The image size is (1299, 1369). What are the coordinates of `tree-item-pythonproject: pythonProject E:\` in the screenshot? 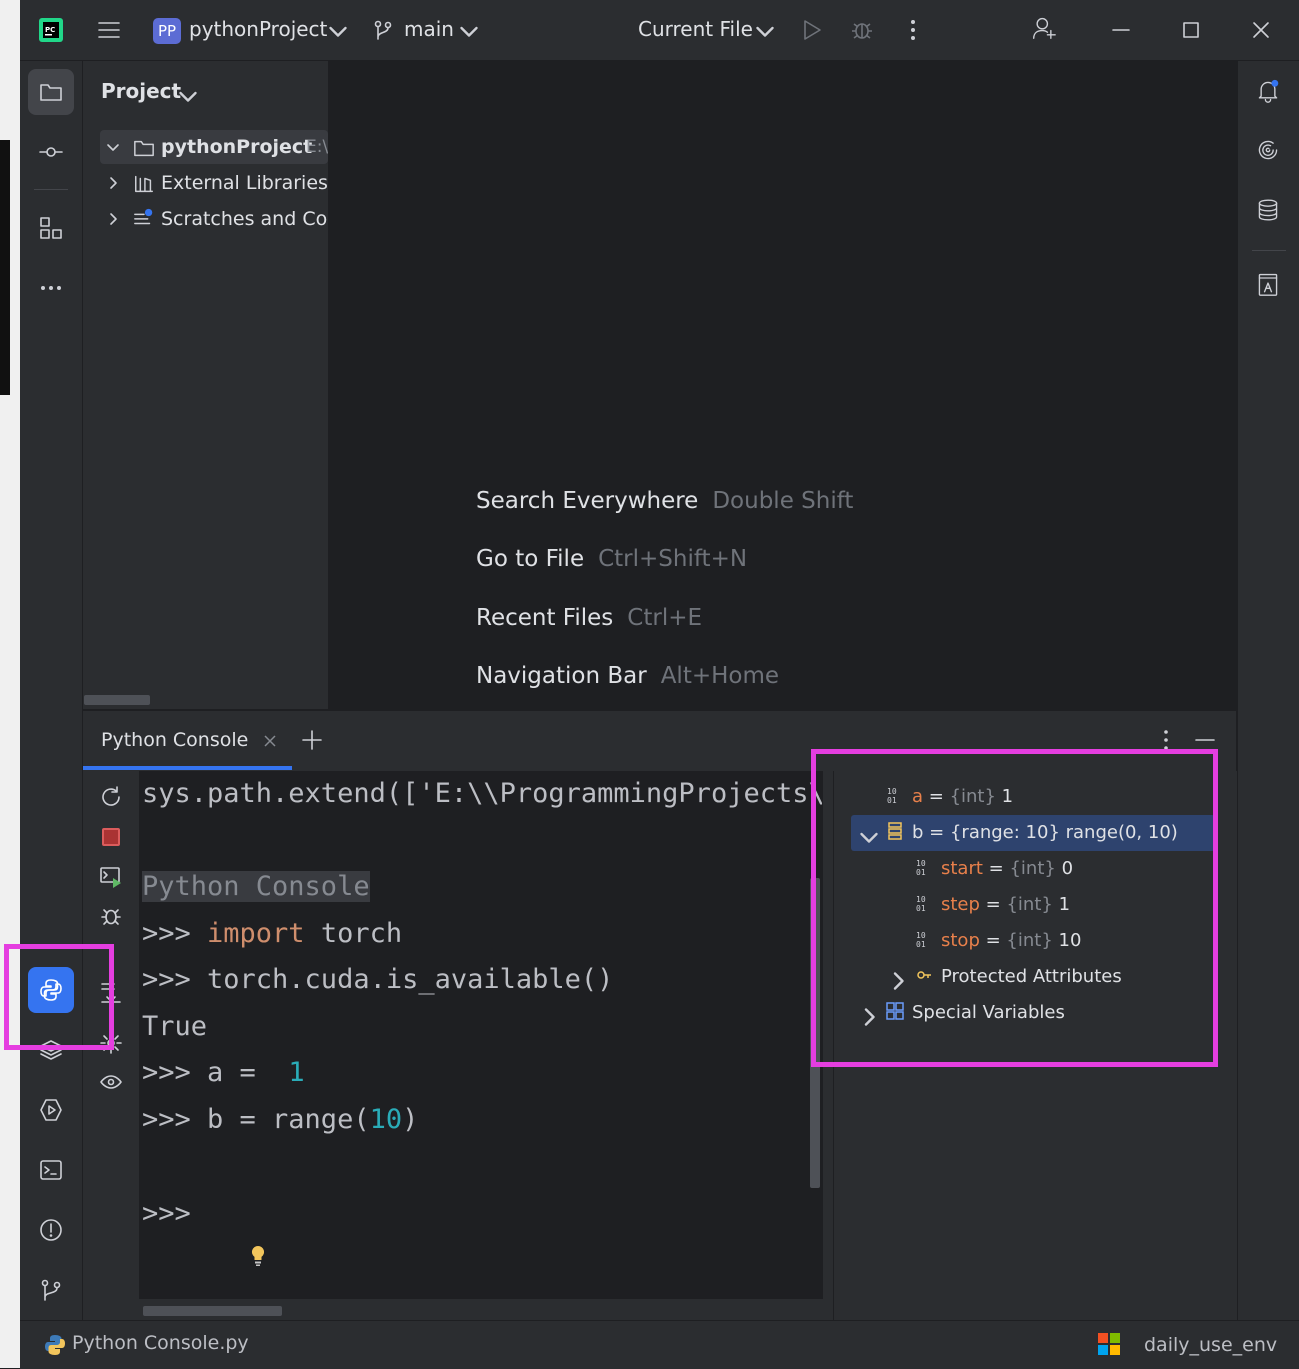 It's located at (214, 147).